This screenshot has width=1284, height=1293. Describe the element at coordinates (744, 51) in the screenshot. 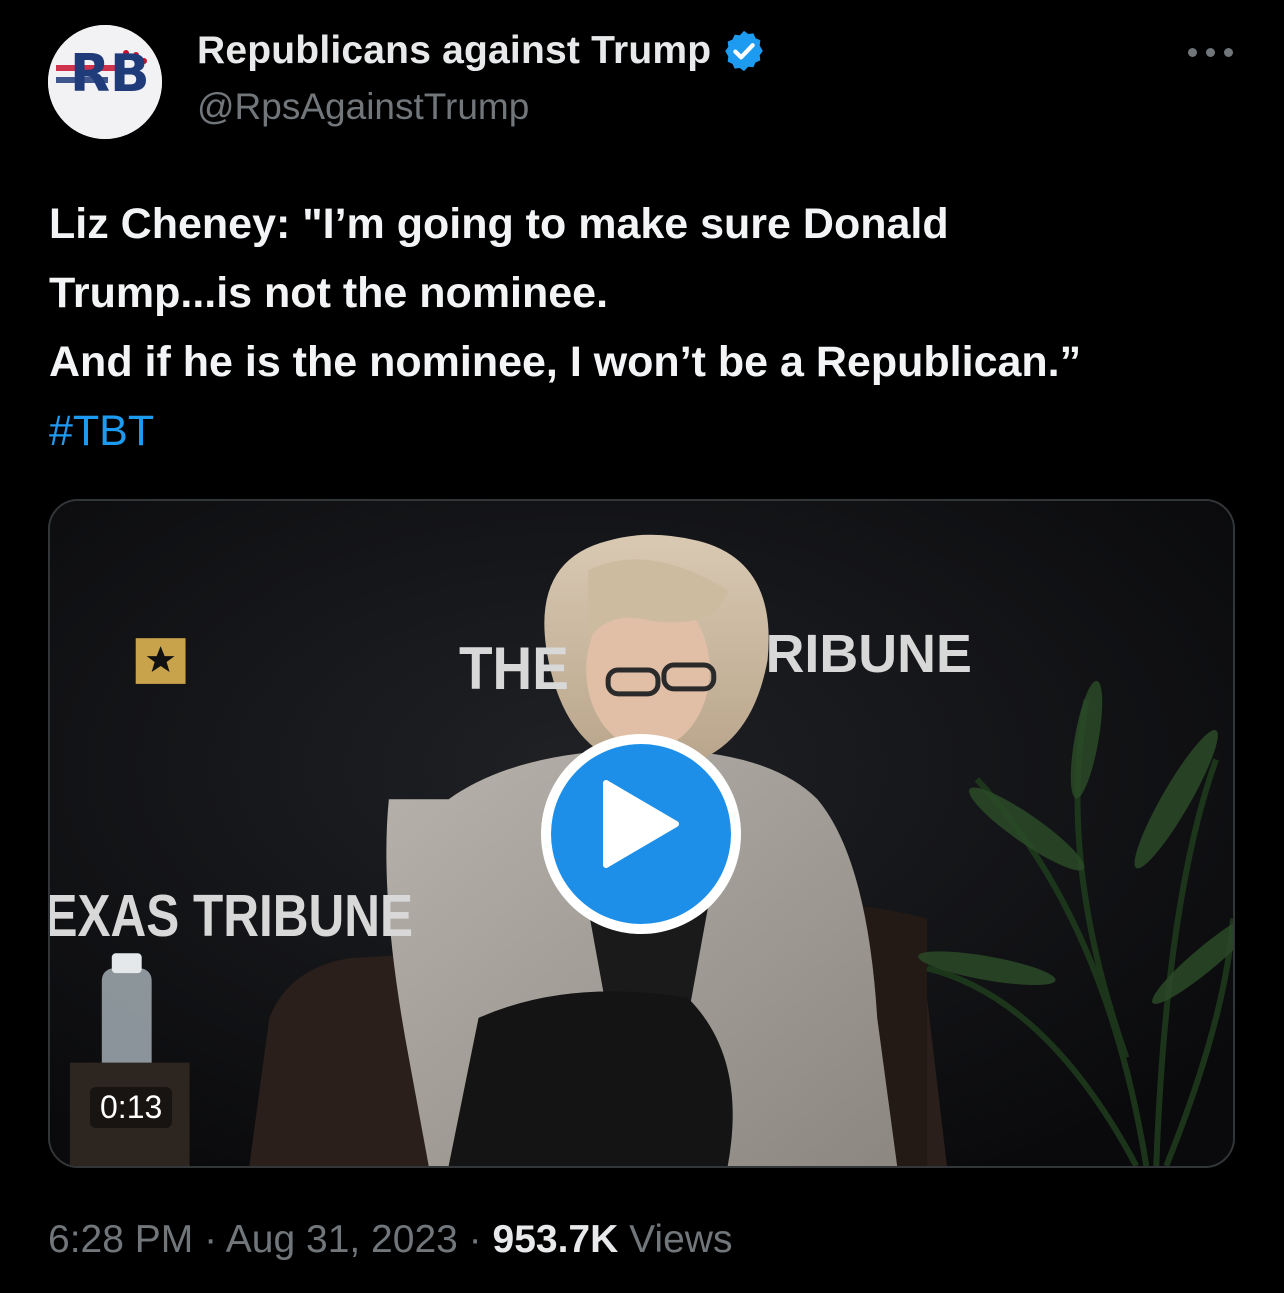

I see `verified-badge-icon` at that location.